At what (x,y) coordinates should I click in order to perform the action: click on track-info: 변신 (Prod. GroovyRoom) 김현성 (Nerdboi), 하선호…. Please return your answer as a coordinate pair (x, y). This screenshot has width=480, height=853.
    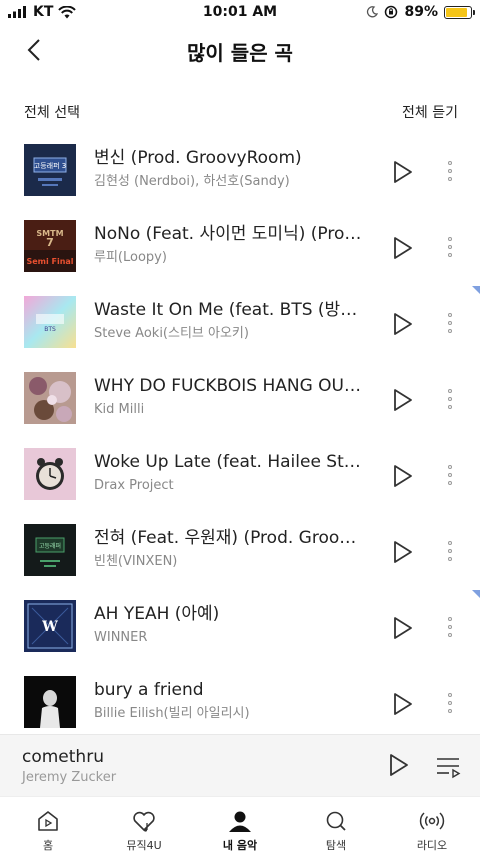
    Looking at the image, I should click on (230, 168).